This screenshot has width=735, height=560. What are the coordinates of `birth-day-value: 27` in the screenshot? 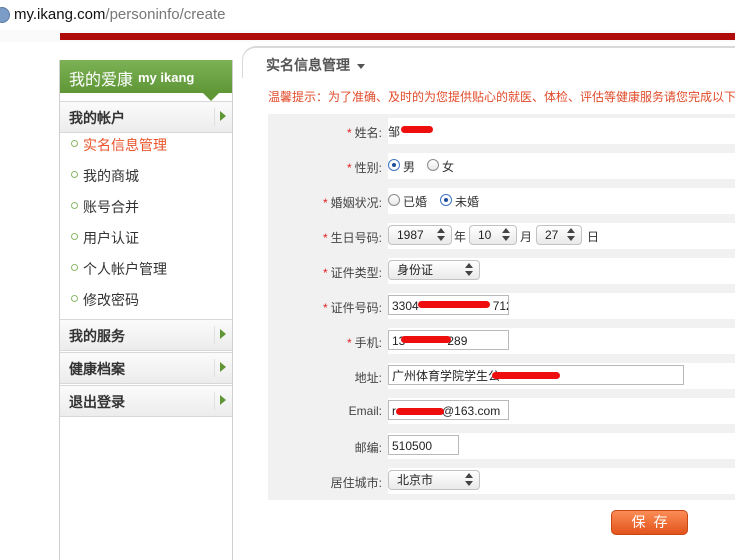 It's located at (552, 235).